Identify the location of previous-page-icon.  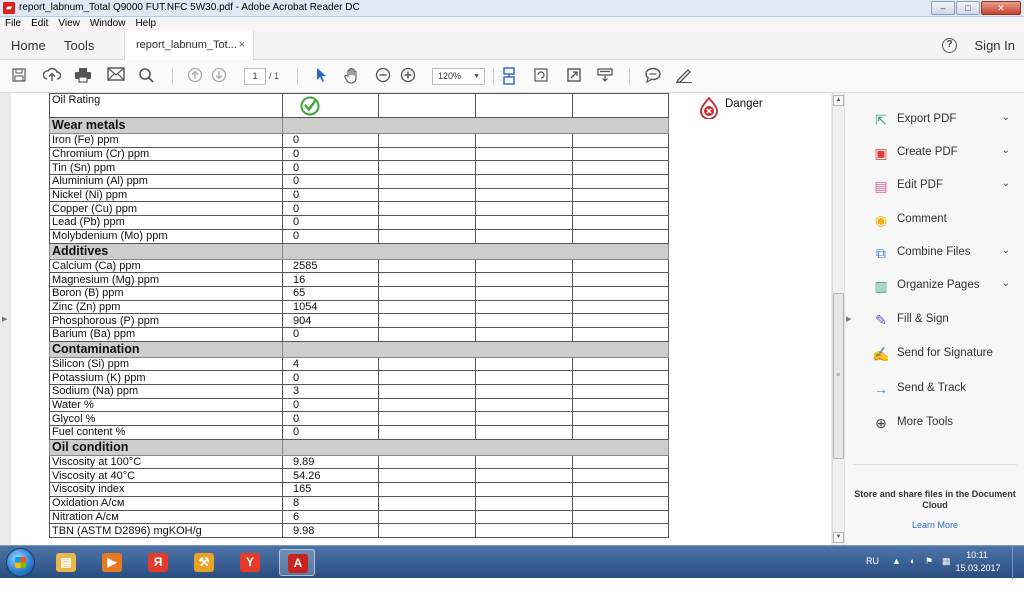
(195, 76).